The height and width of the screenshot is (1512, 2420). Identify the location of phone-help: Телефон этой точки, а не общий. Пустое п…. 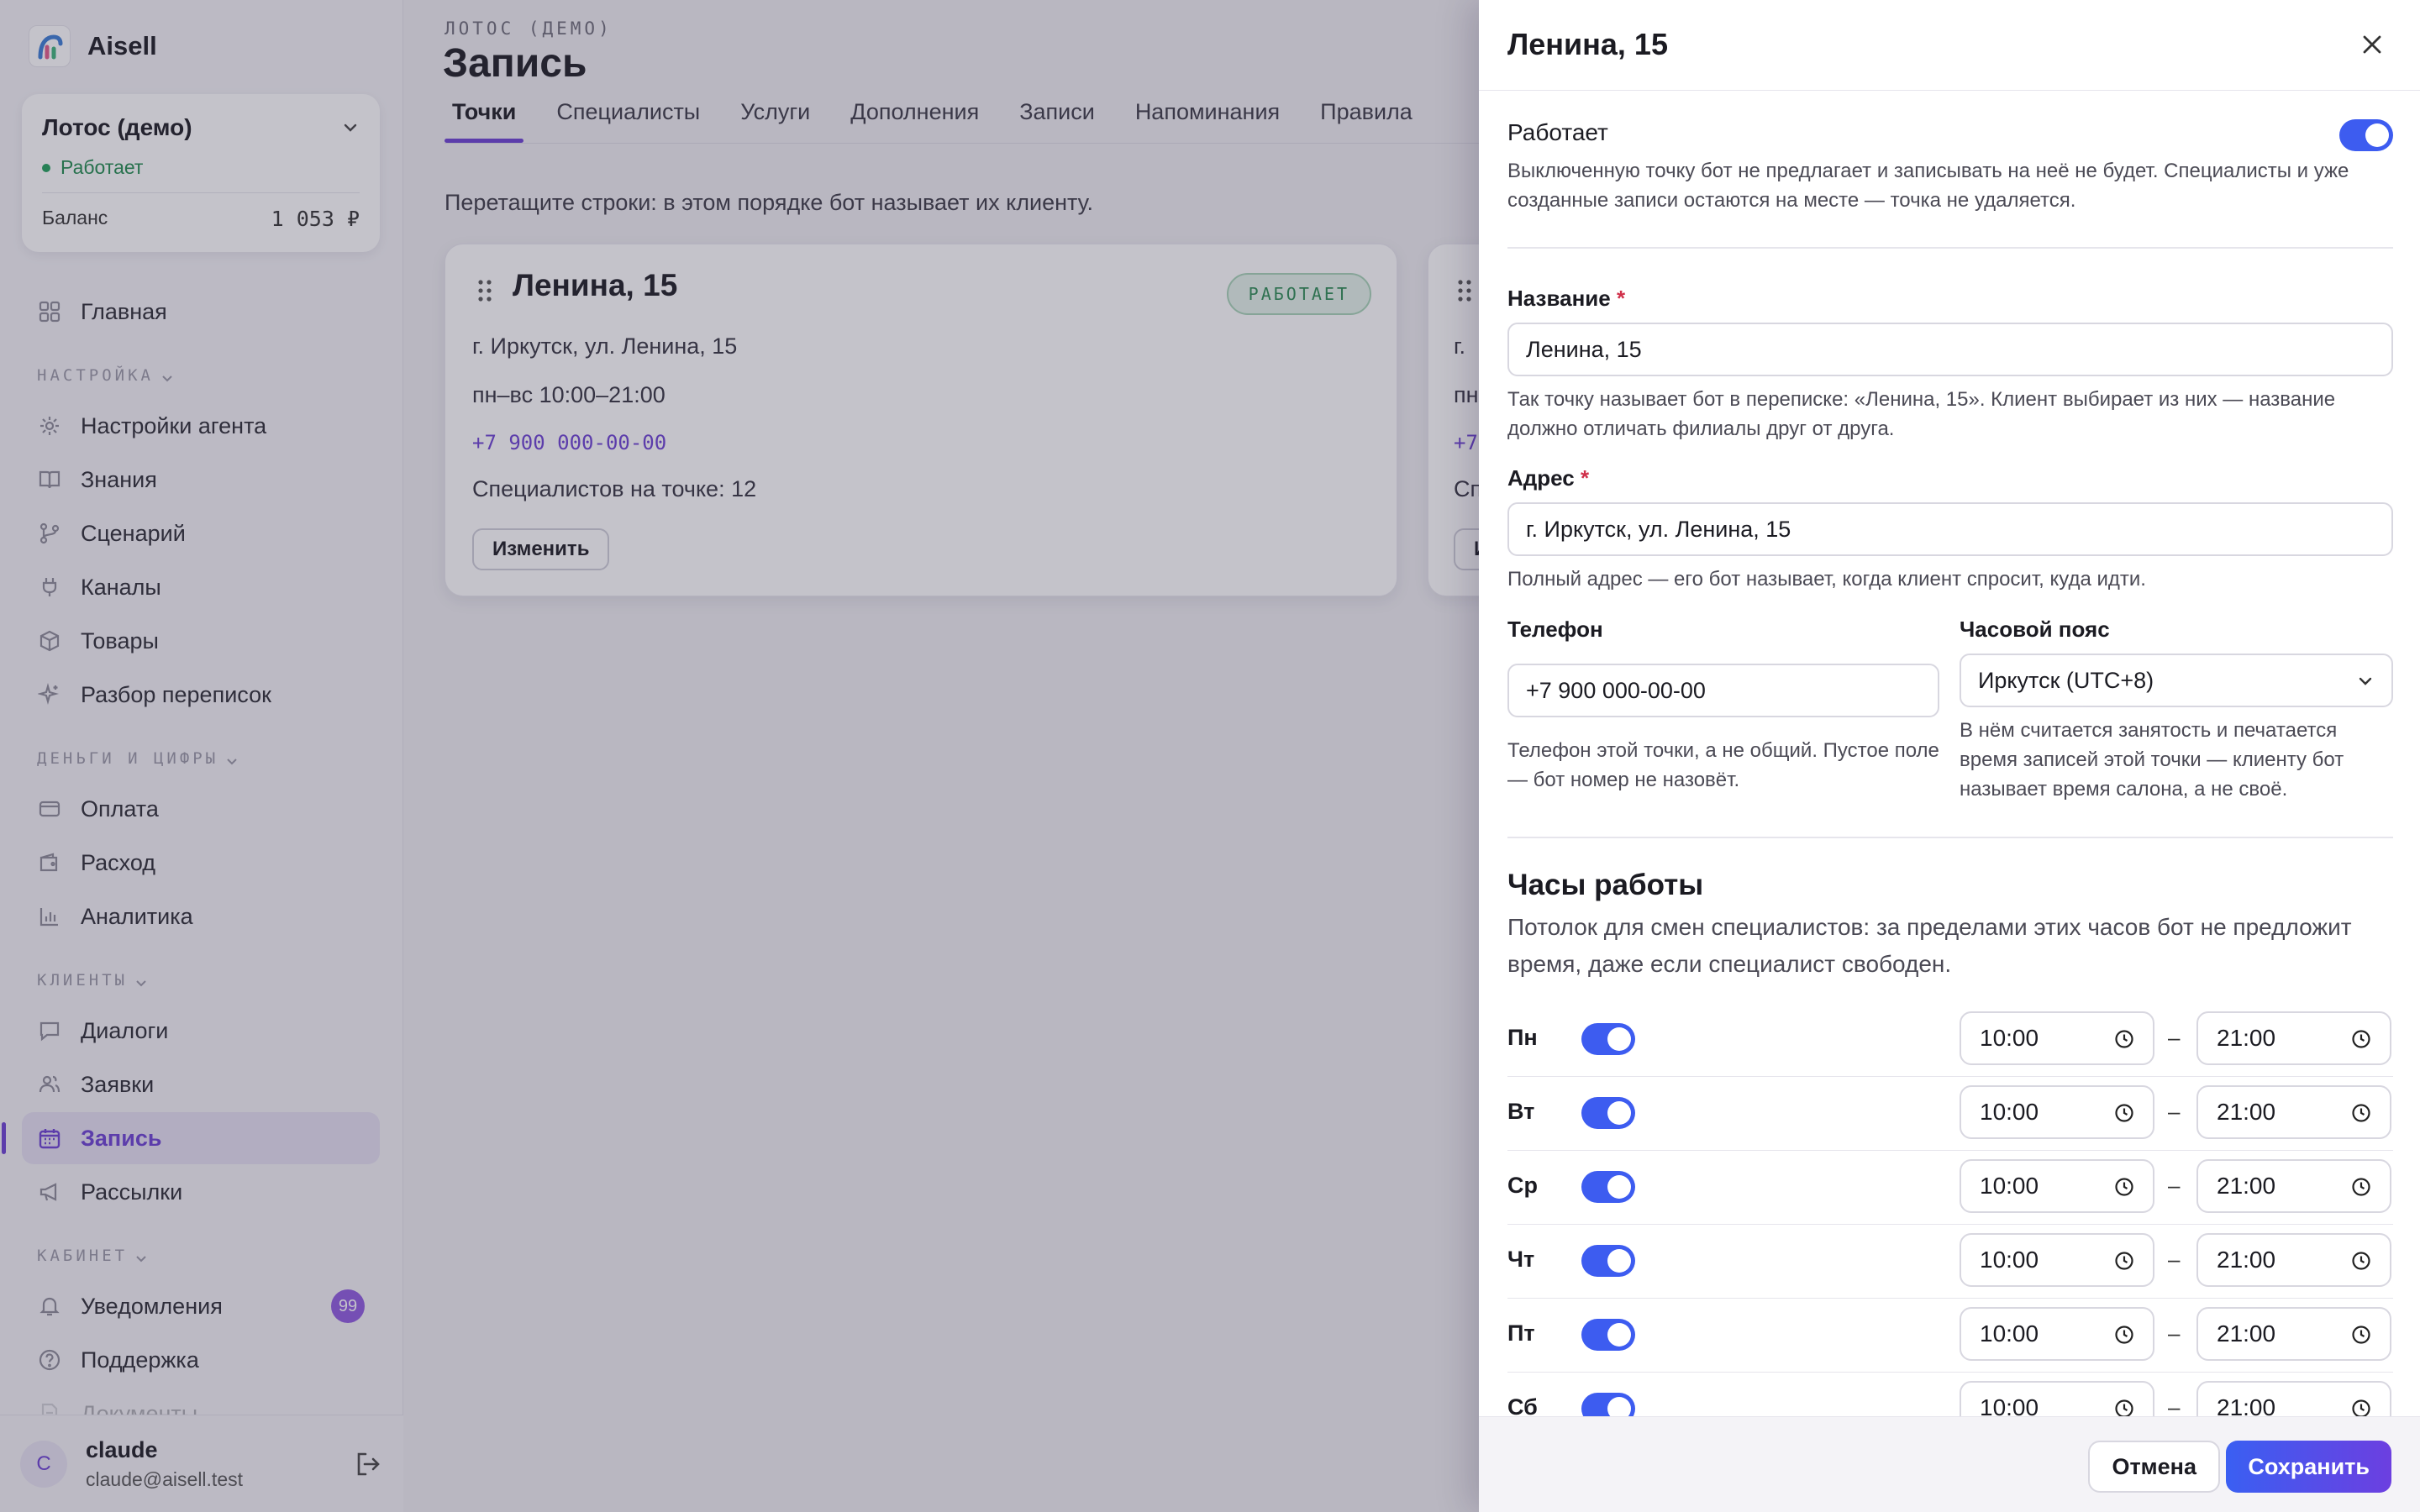
(1723, 765).